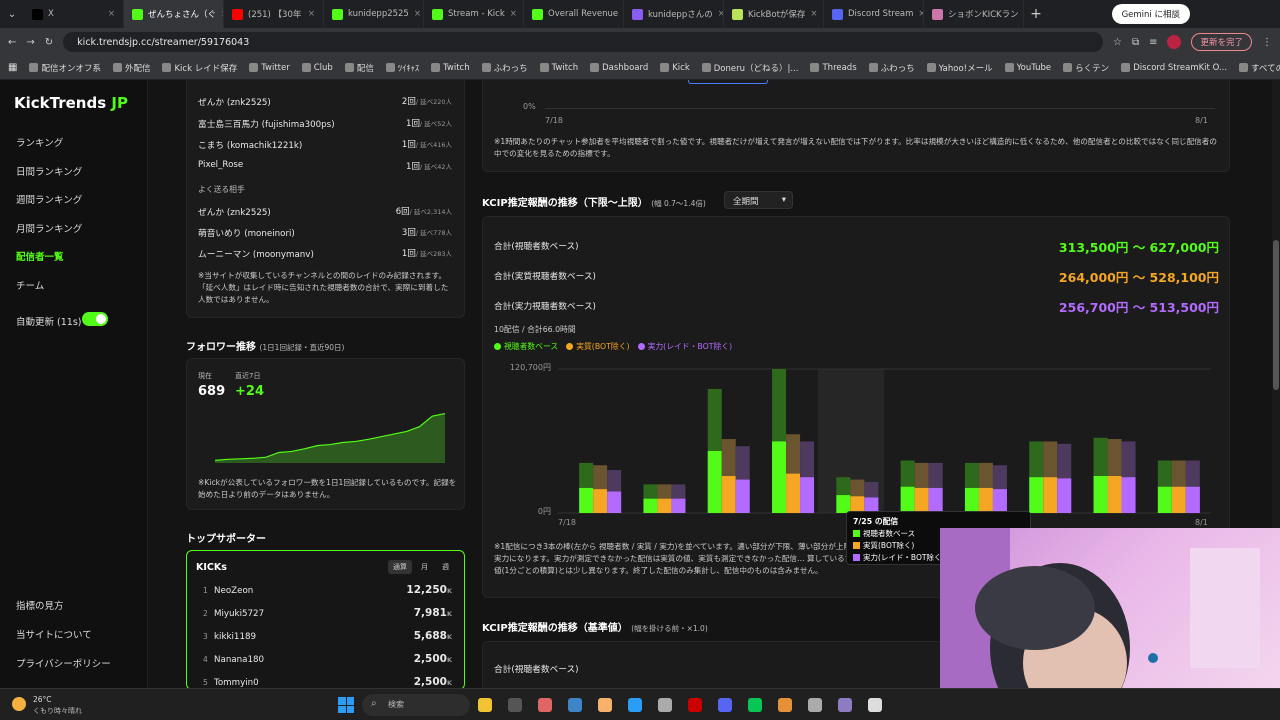  Describe the element at coordinates (95, 319) in the screenshot. I see `auto-update-toggle` at that location.